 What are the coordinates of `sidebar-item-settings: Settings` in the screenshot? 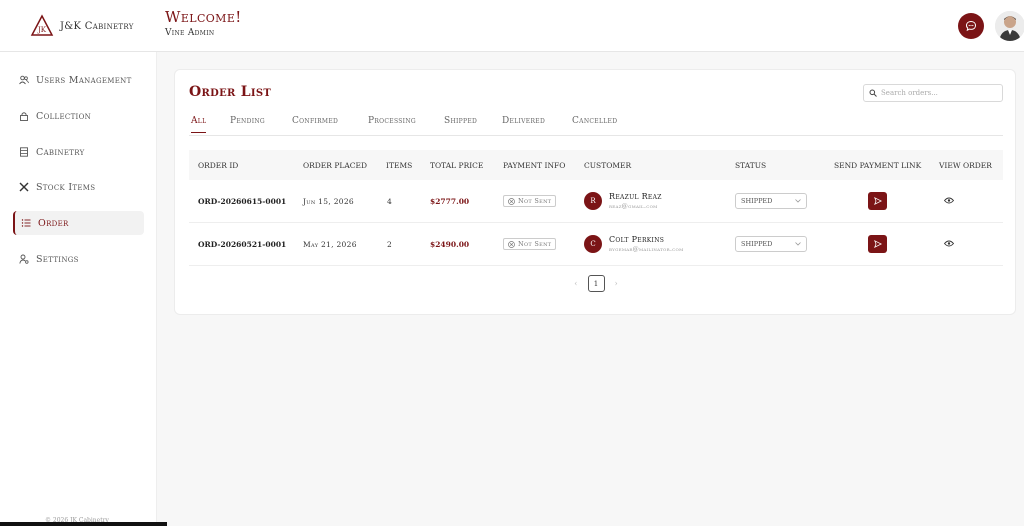 It's located at (78, 259).